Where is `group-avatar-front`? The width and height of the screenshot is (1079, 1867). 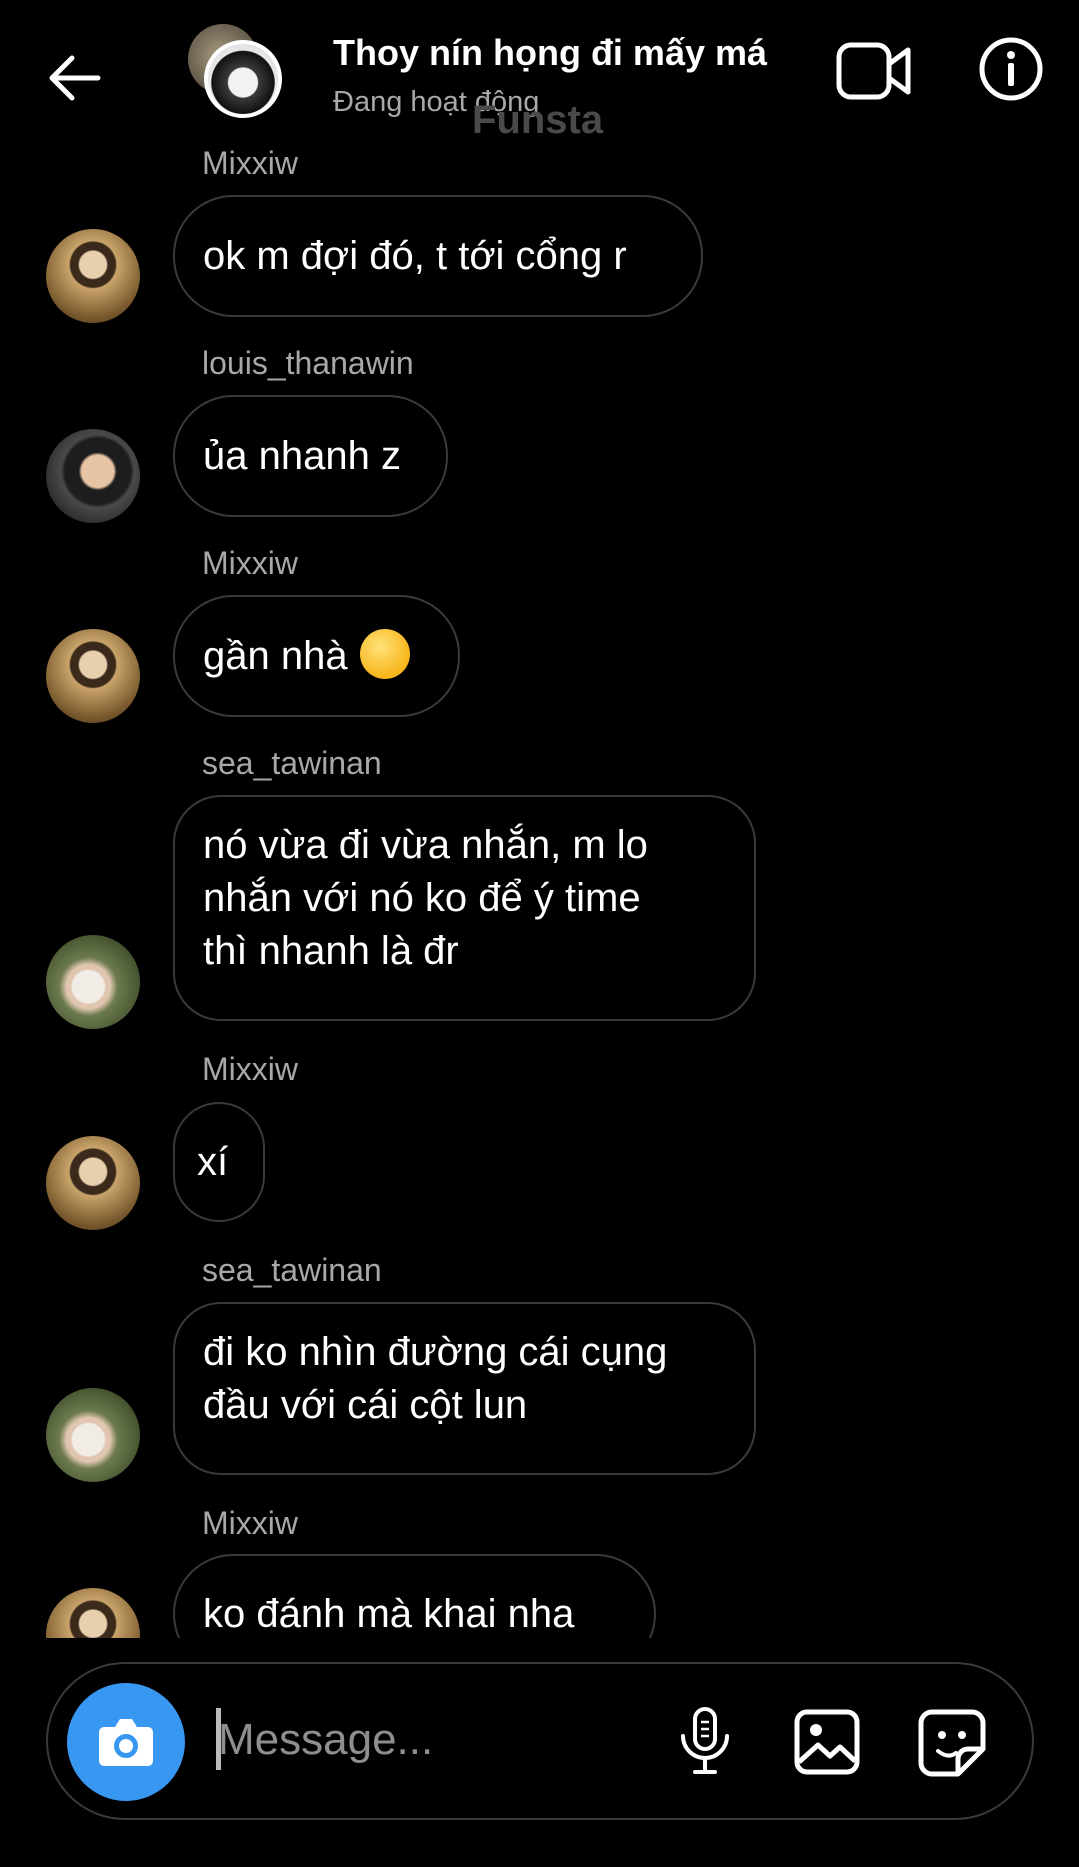 group-avatar-front is located at coordinates (243, 79).